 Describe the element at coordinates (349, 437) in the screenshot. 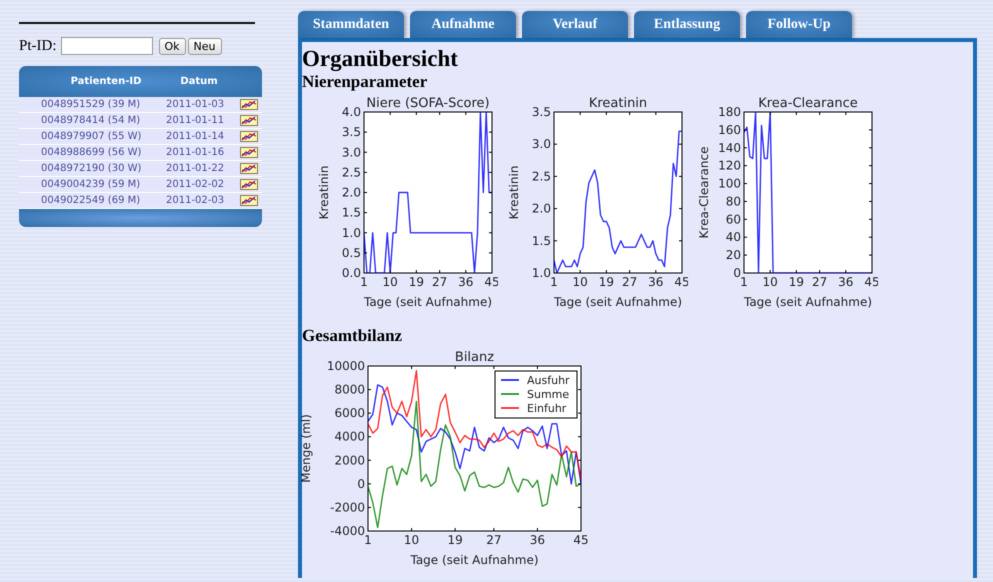

I see `axis-tick-label: 4000` at that location.